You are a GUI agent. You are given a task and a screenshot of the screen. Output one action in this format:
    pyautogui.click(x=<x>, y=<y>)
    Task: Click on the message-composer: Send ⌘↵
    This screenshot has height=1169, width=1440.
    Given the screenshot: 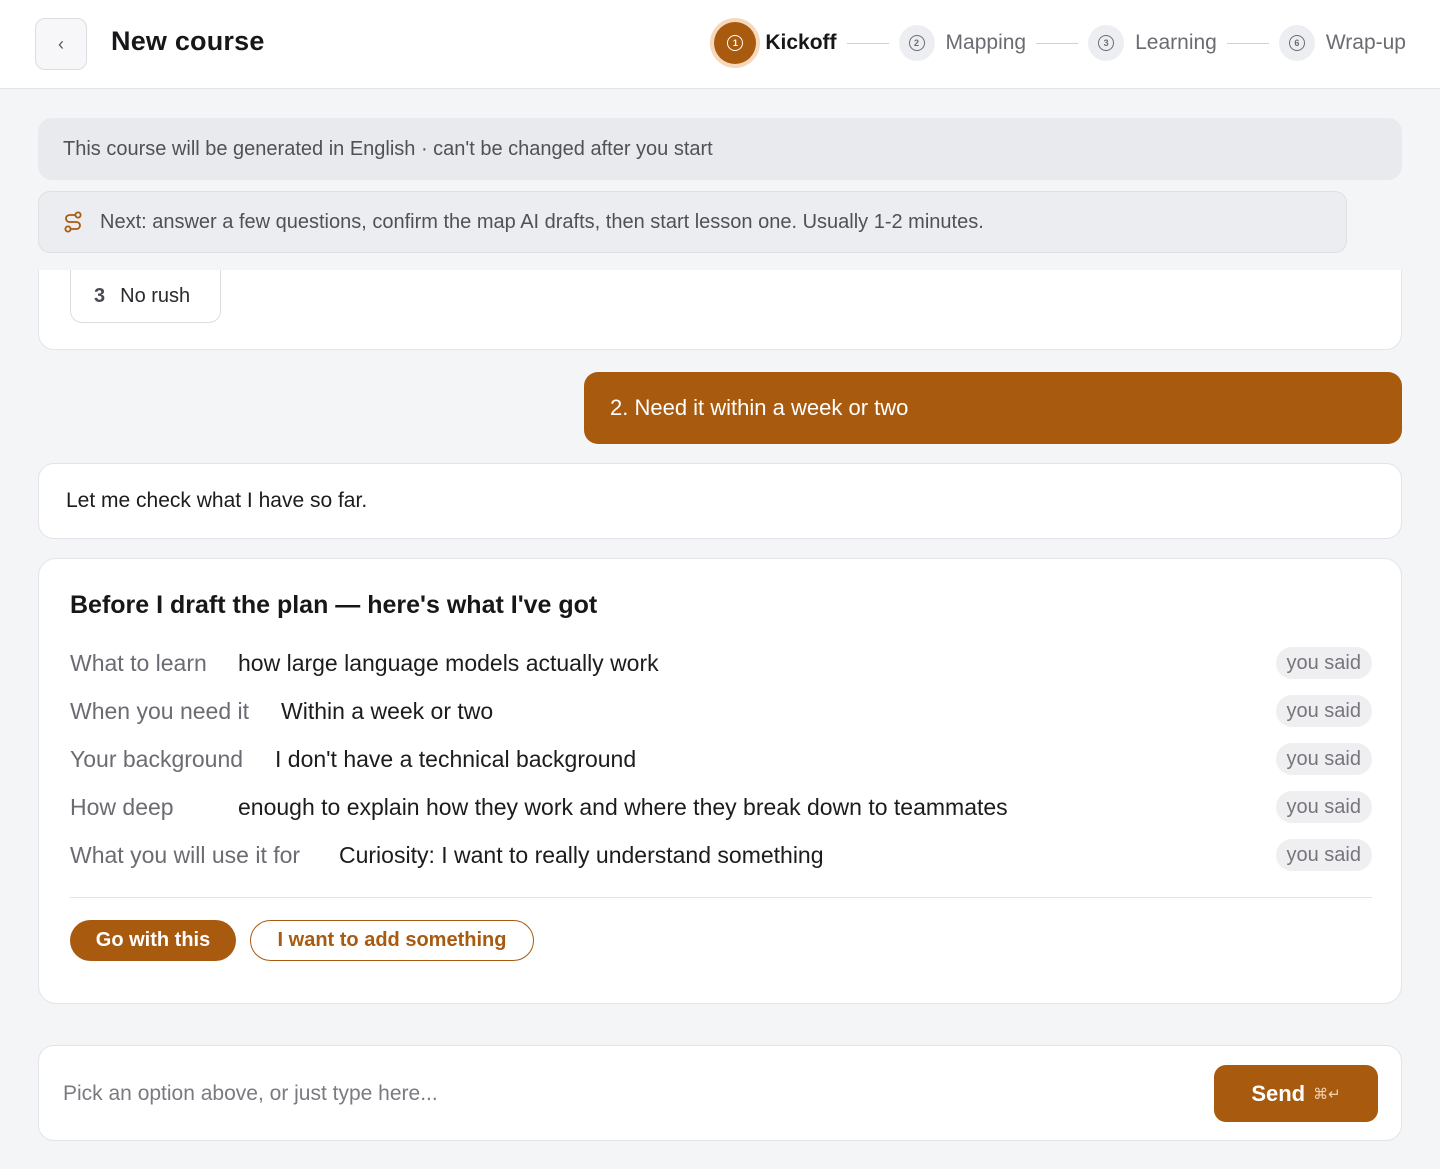 What is the action you would take?
    pyautogui.click(x=720, y=1093)
    